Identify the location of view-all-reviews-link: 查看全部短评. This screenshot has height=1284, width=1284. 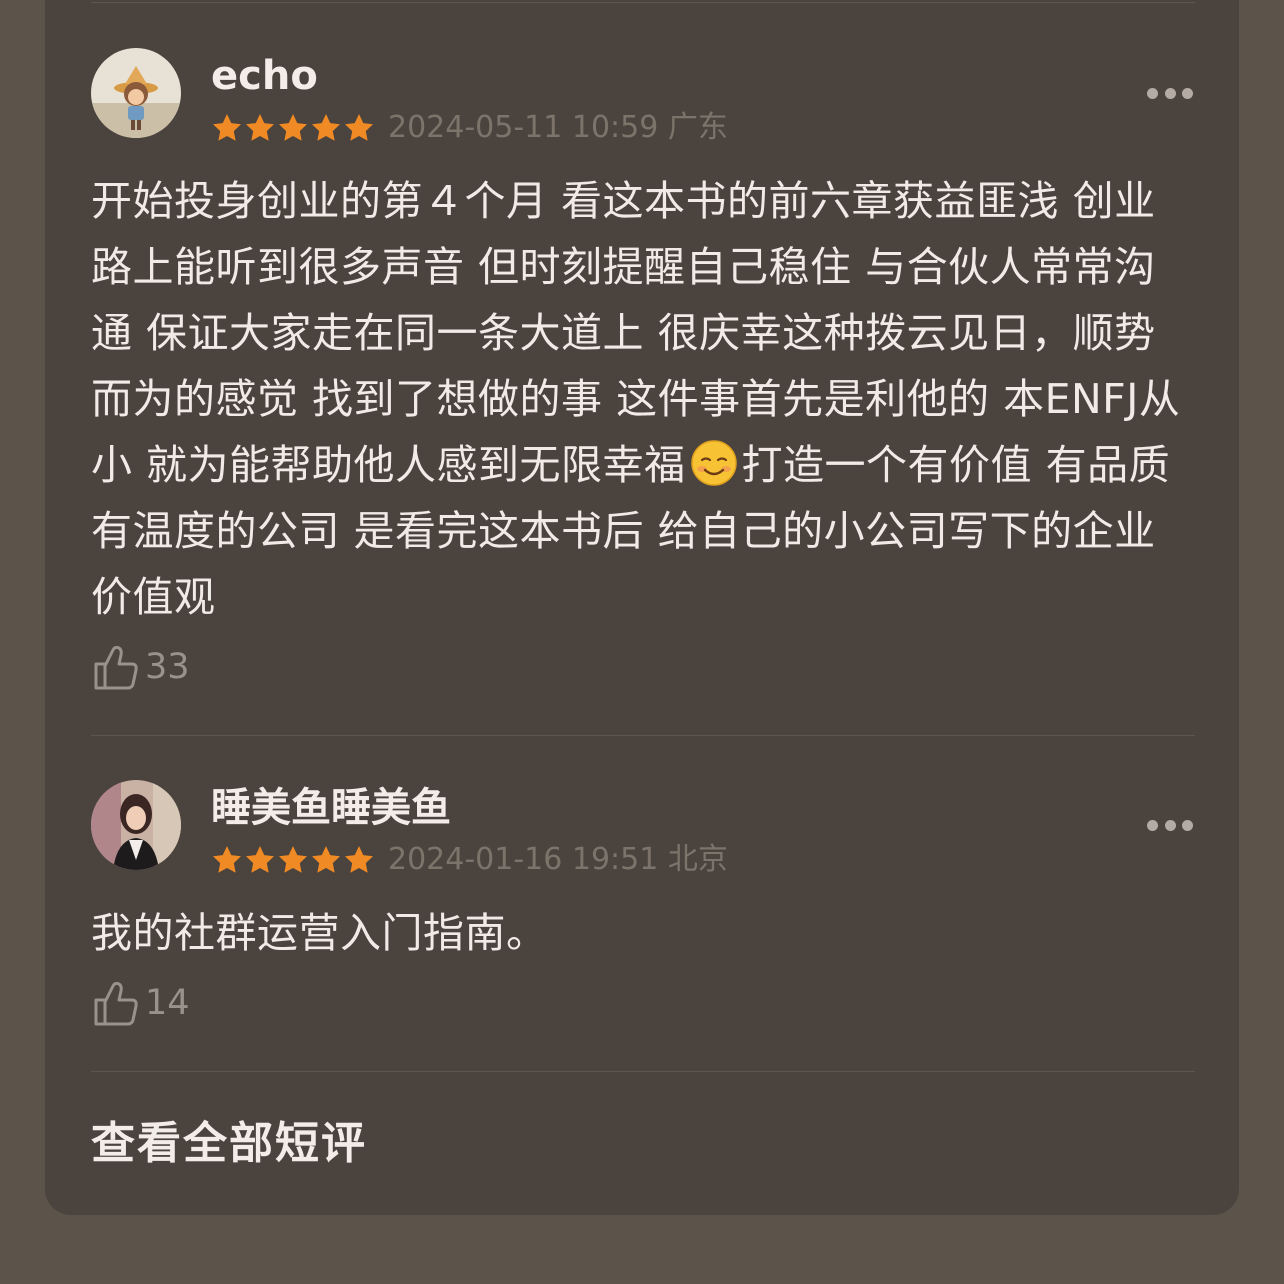
(229, 1144).